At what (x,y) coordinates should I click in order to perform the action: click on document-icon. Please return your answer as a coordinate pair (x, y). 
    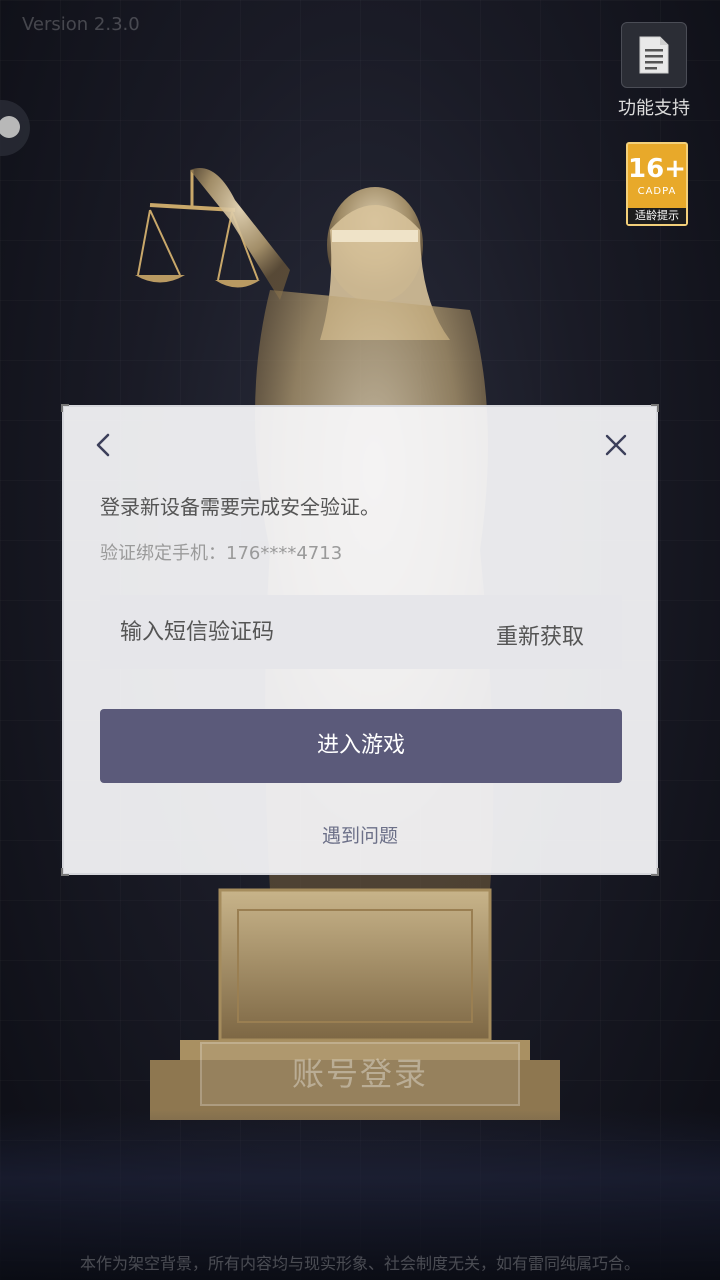
    Looking at the image, I should click on (654, 55).